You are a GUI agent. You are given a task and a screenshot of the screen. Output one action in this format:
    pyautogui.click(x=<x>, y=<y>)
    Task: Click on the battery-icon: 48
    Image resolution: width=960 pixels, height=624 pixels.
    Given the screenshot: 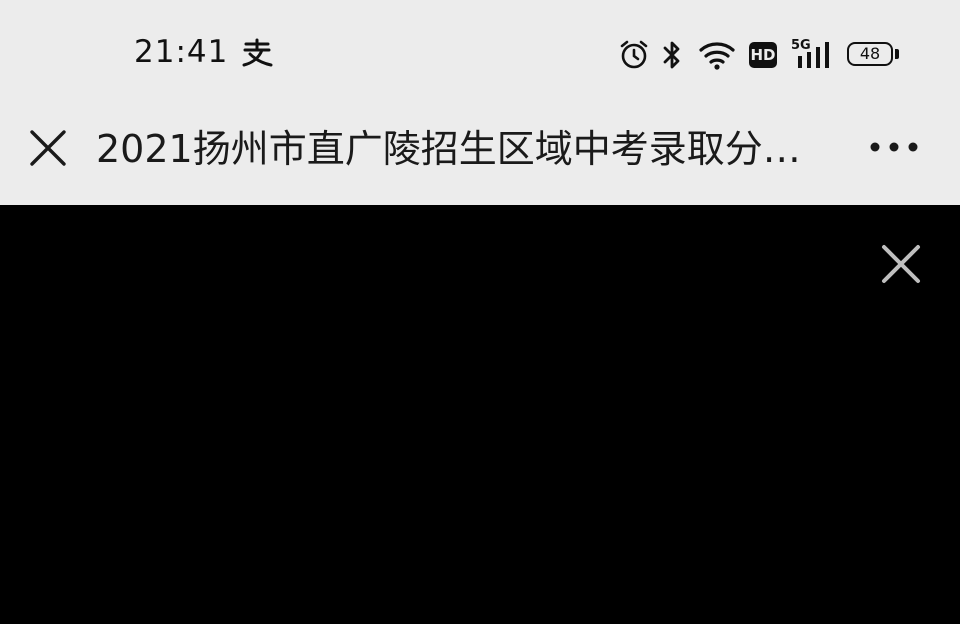 What is the action you would take?
    pyautogui.click(x=870, y=54)
    